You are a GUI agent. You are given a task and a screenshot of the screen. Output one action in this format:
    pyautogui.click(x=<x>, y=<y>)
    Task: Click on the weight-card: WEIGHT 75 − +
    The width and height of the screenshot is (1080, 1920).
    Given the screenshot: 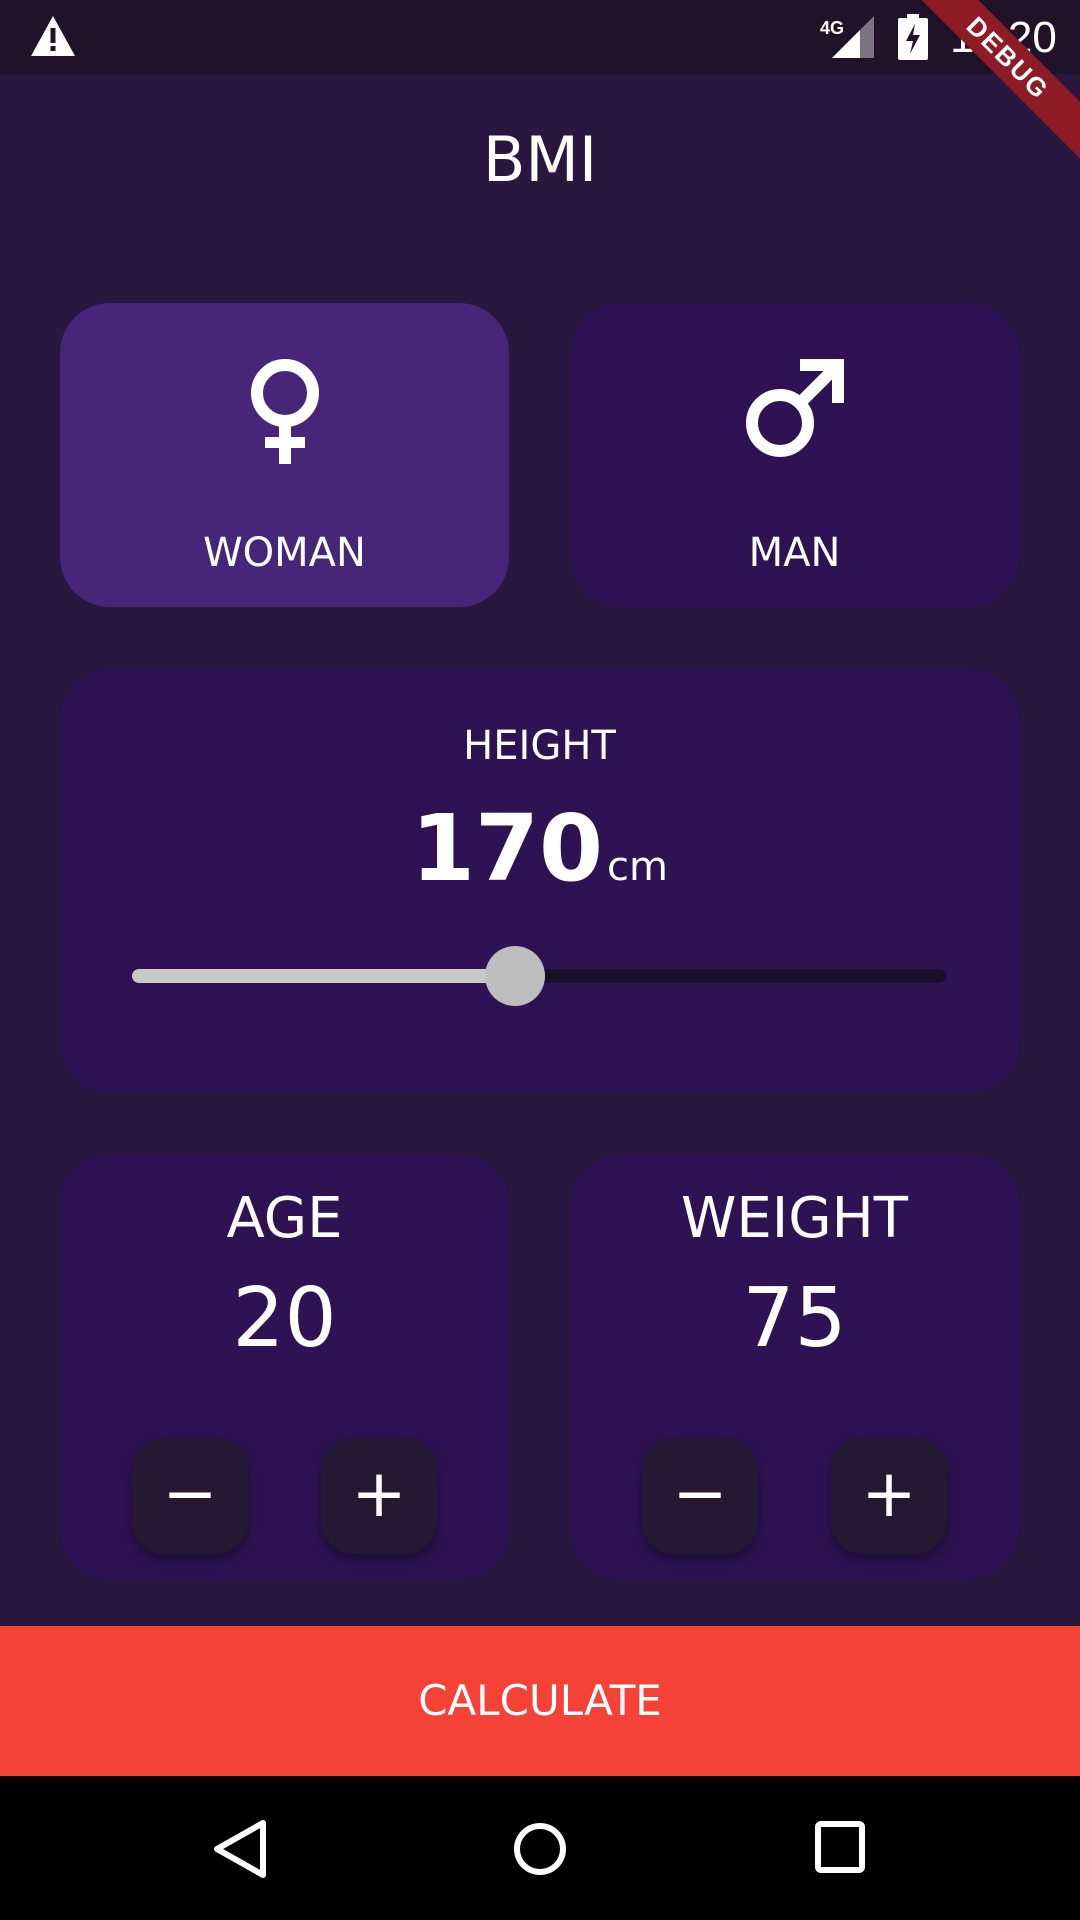 What is the action you would take?
    pyautogui.click(x=794, y=1366)
    